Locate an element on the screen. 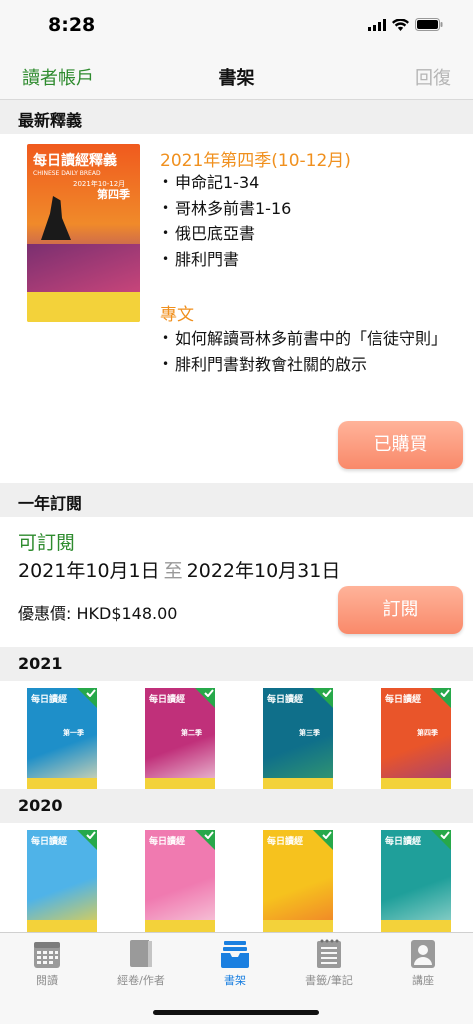  battery-icon is located at coordinates (429, 24).